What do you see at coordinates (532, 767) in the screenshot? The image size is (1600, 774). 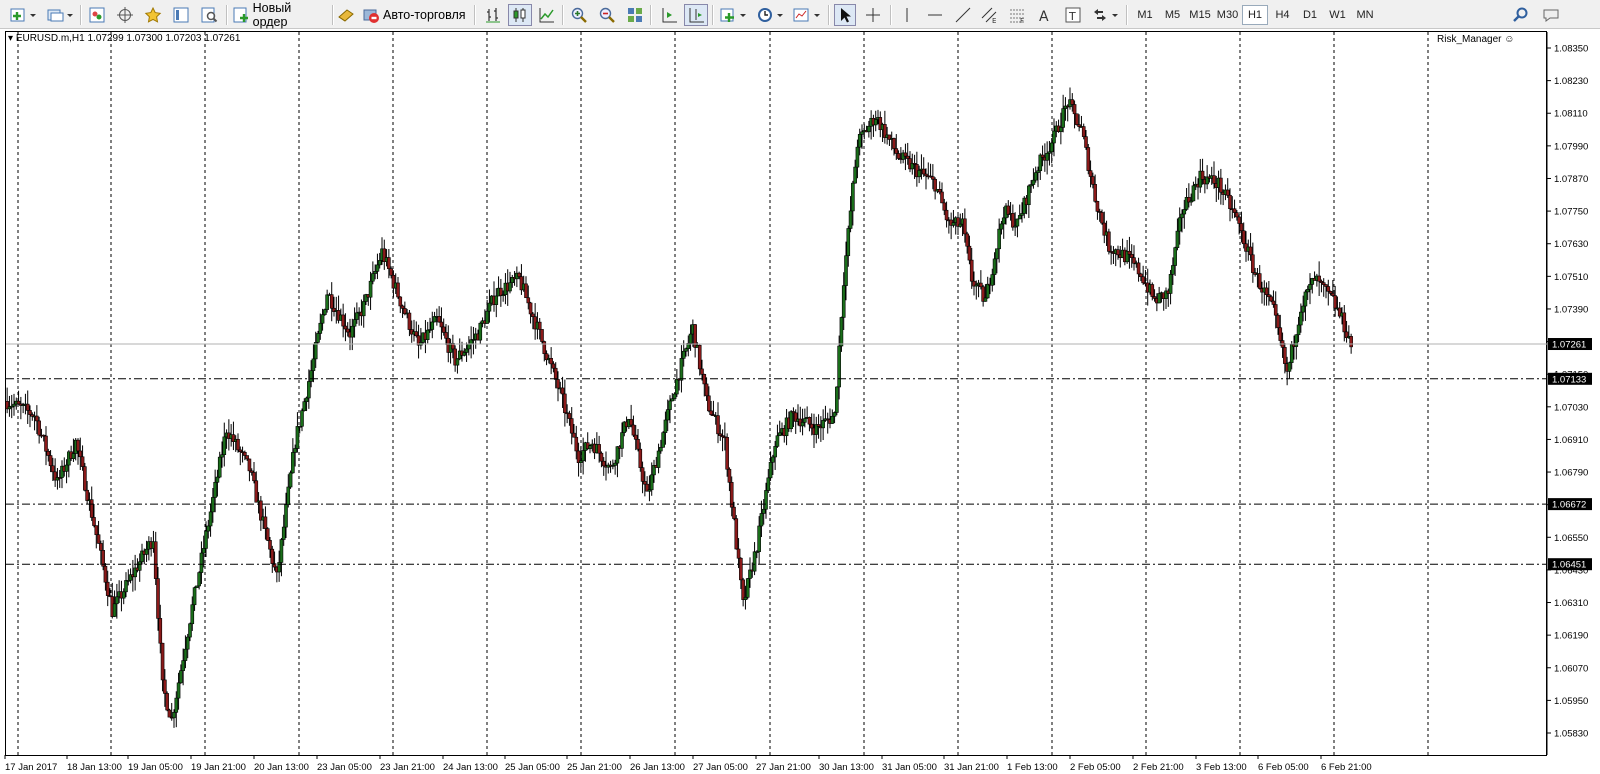 I see `time-axis-label: 25 Jan 05:00` at bounding box center [532, 767].